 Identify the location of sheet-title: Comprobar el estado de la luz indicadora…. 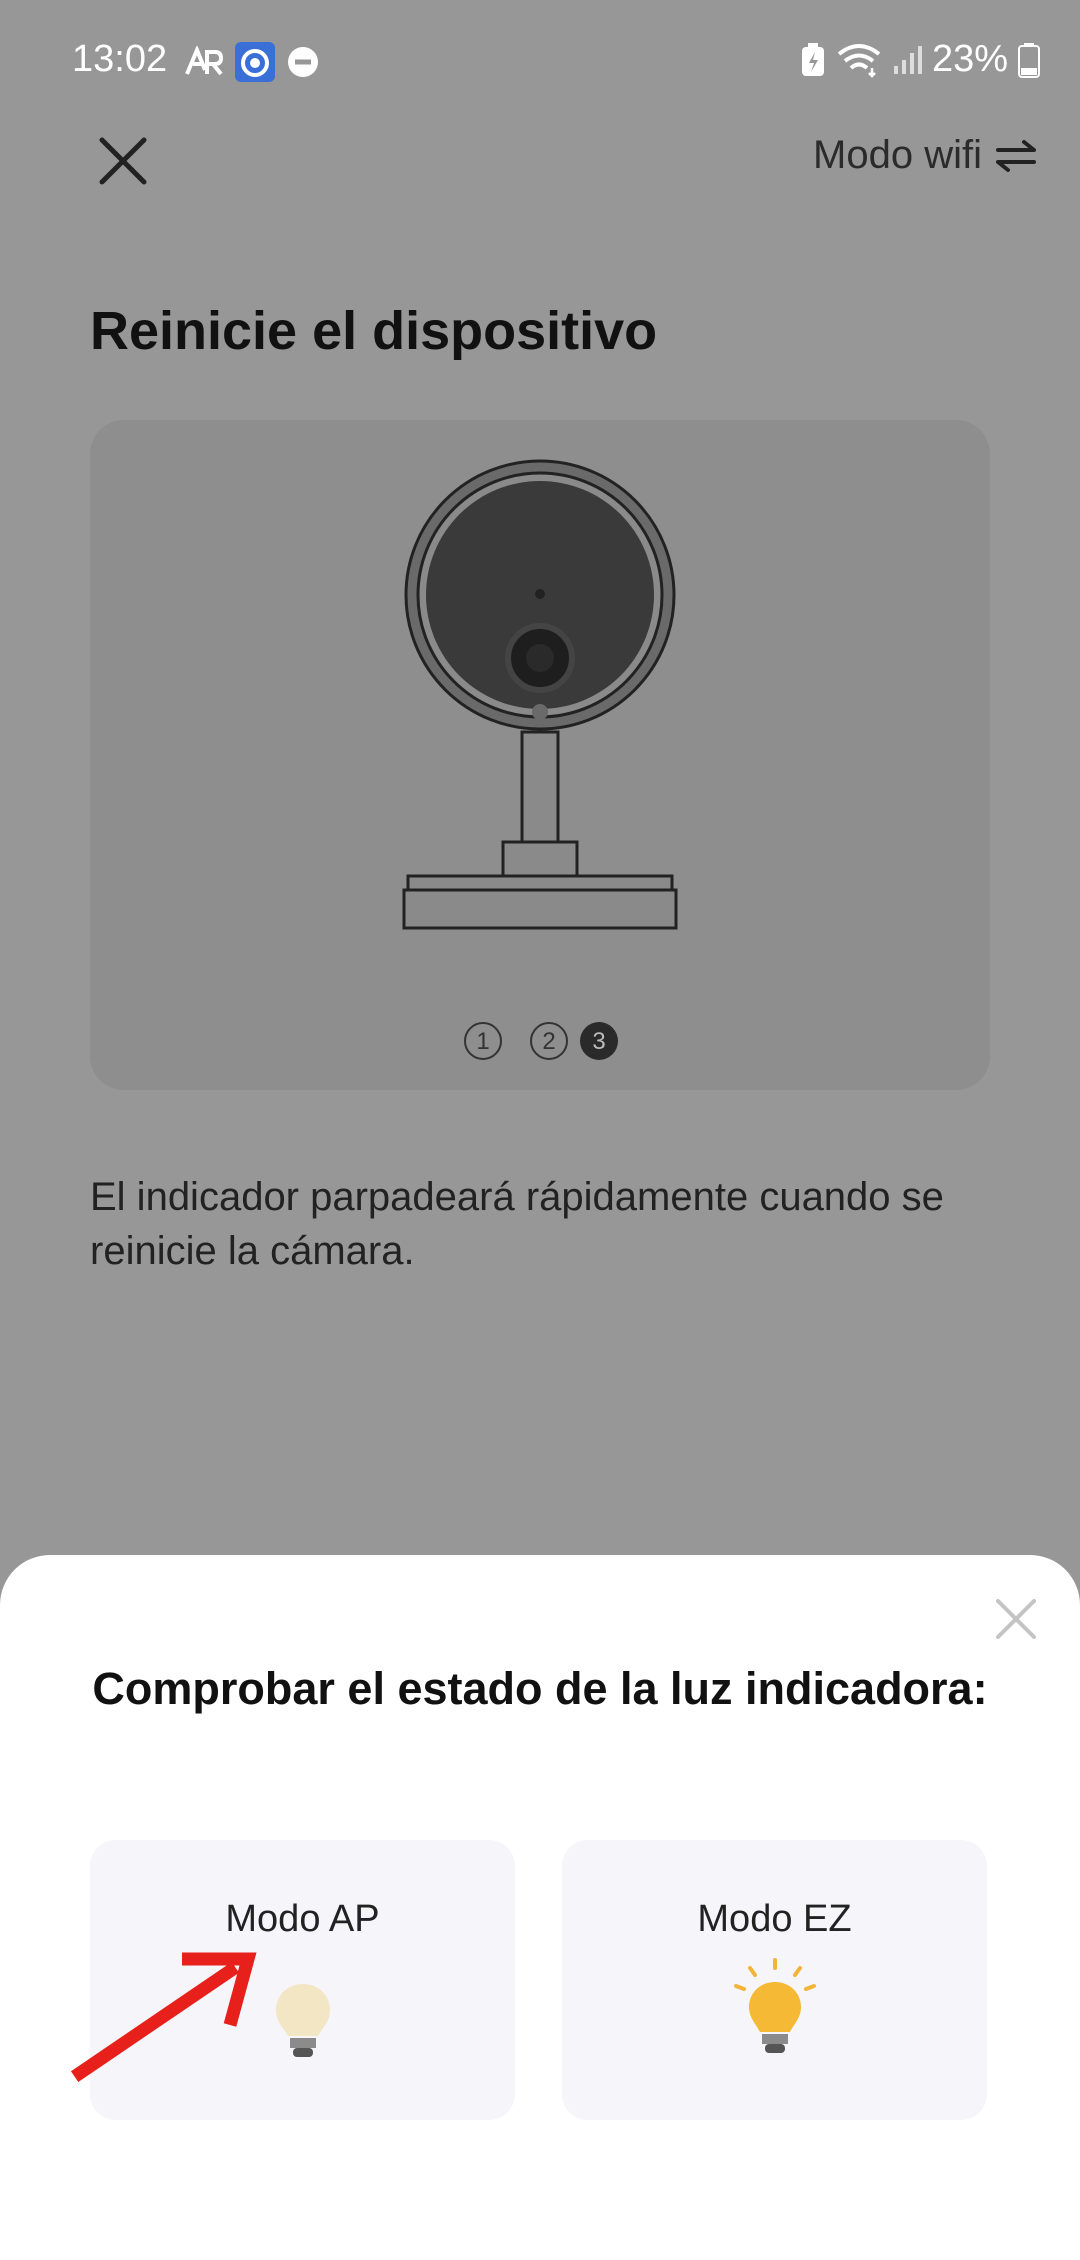
(540, 1688).